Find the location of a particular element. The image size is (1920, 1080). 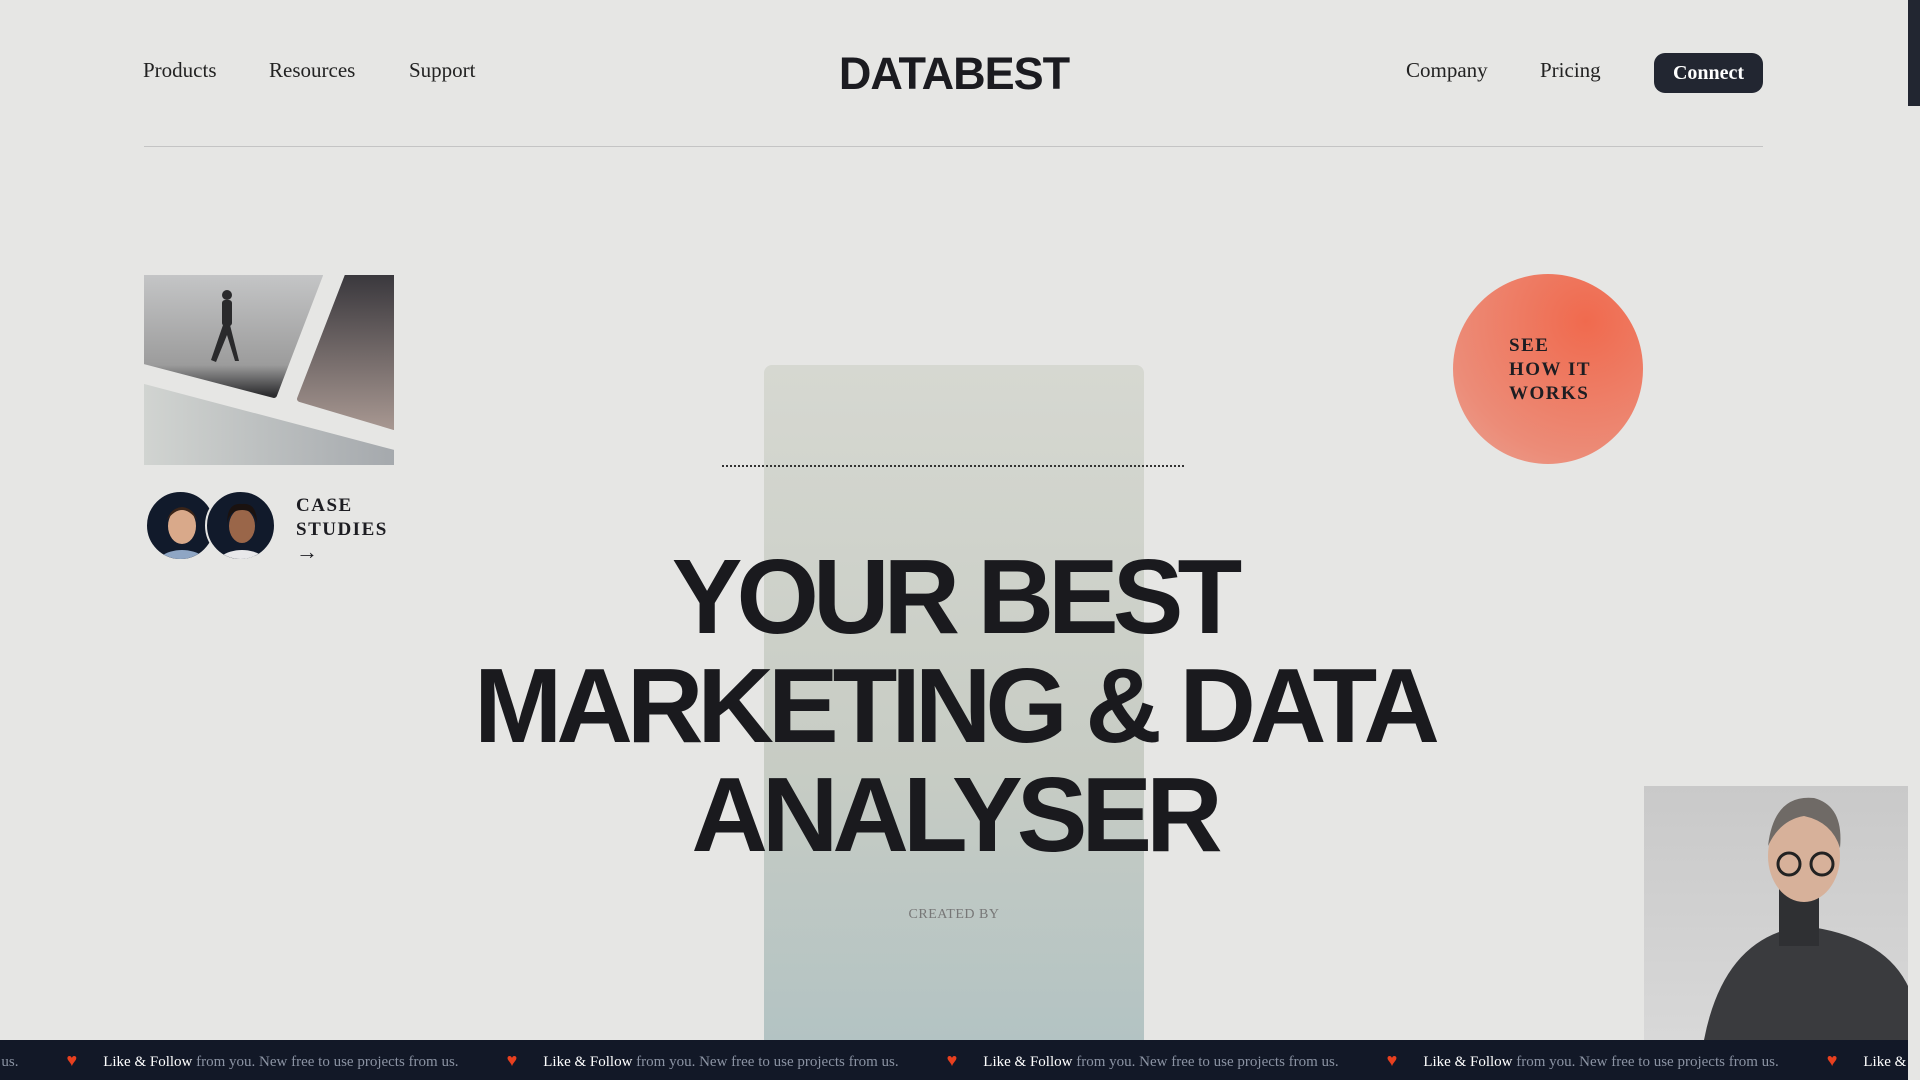

headline-line-2: MARKETING & DATA is located at coordinates (957, 706).